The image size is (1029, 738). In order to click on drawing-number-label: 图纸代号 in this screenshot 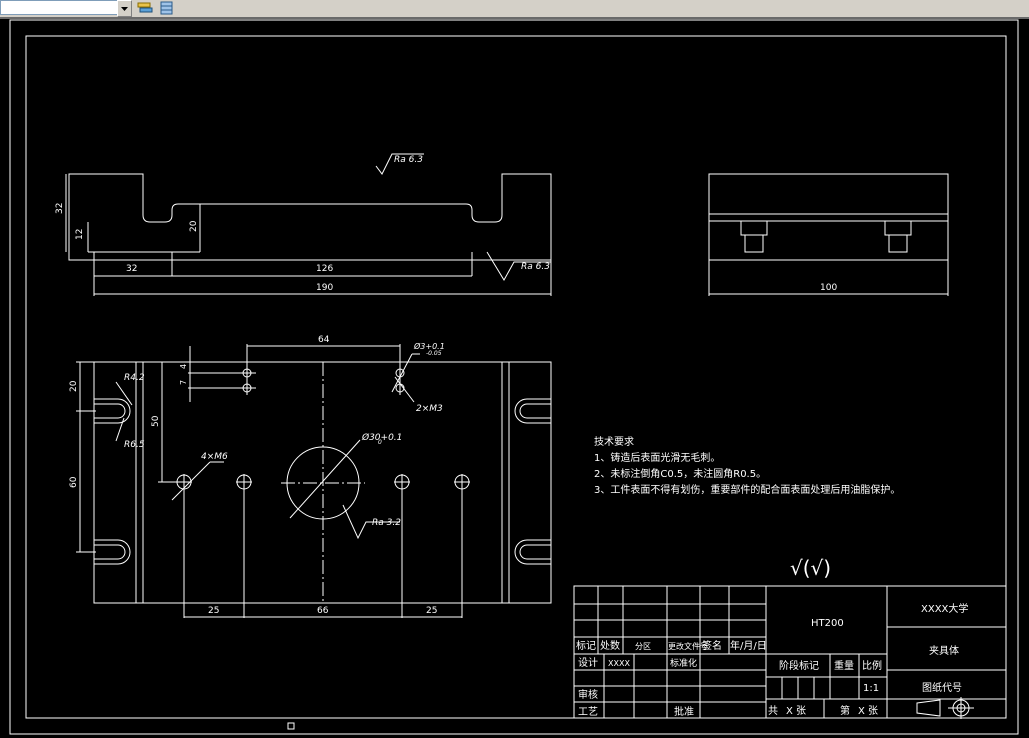, I will do `click(942, 687)`.